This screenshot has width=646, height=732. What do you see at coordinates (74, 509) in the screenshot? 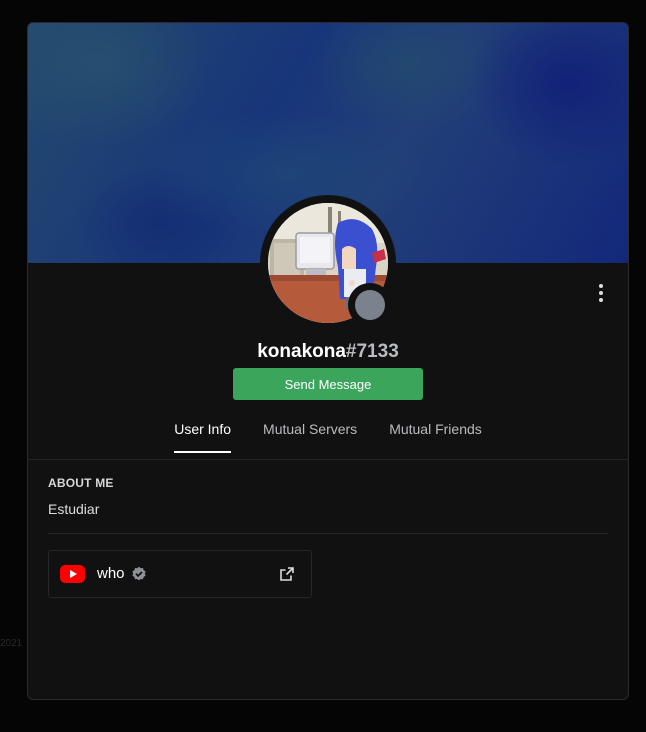
I see `about-me-text: Estudiar` at bounding box center [74, 509].